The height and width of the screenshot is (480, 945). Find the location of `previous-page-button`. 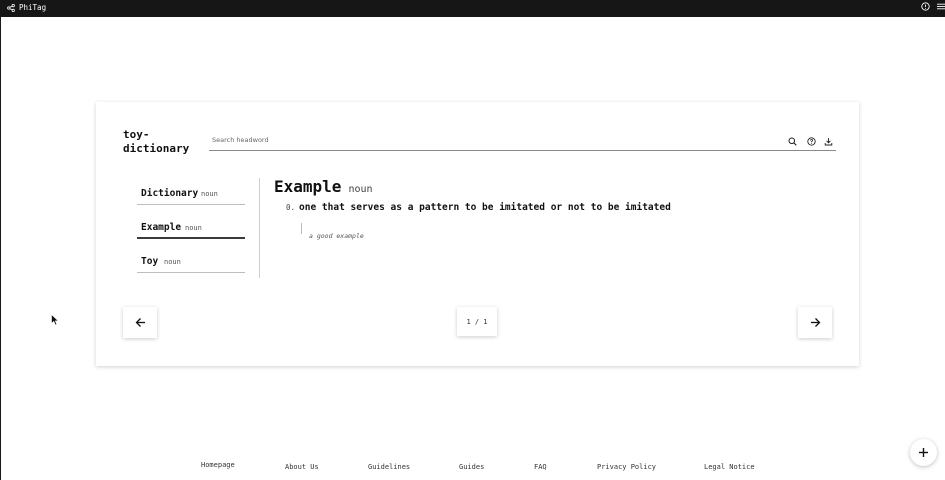

previous-page-button is located at coordinates (140, 322).